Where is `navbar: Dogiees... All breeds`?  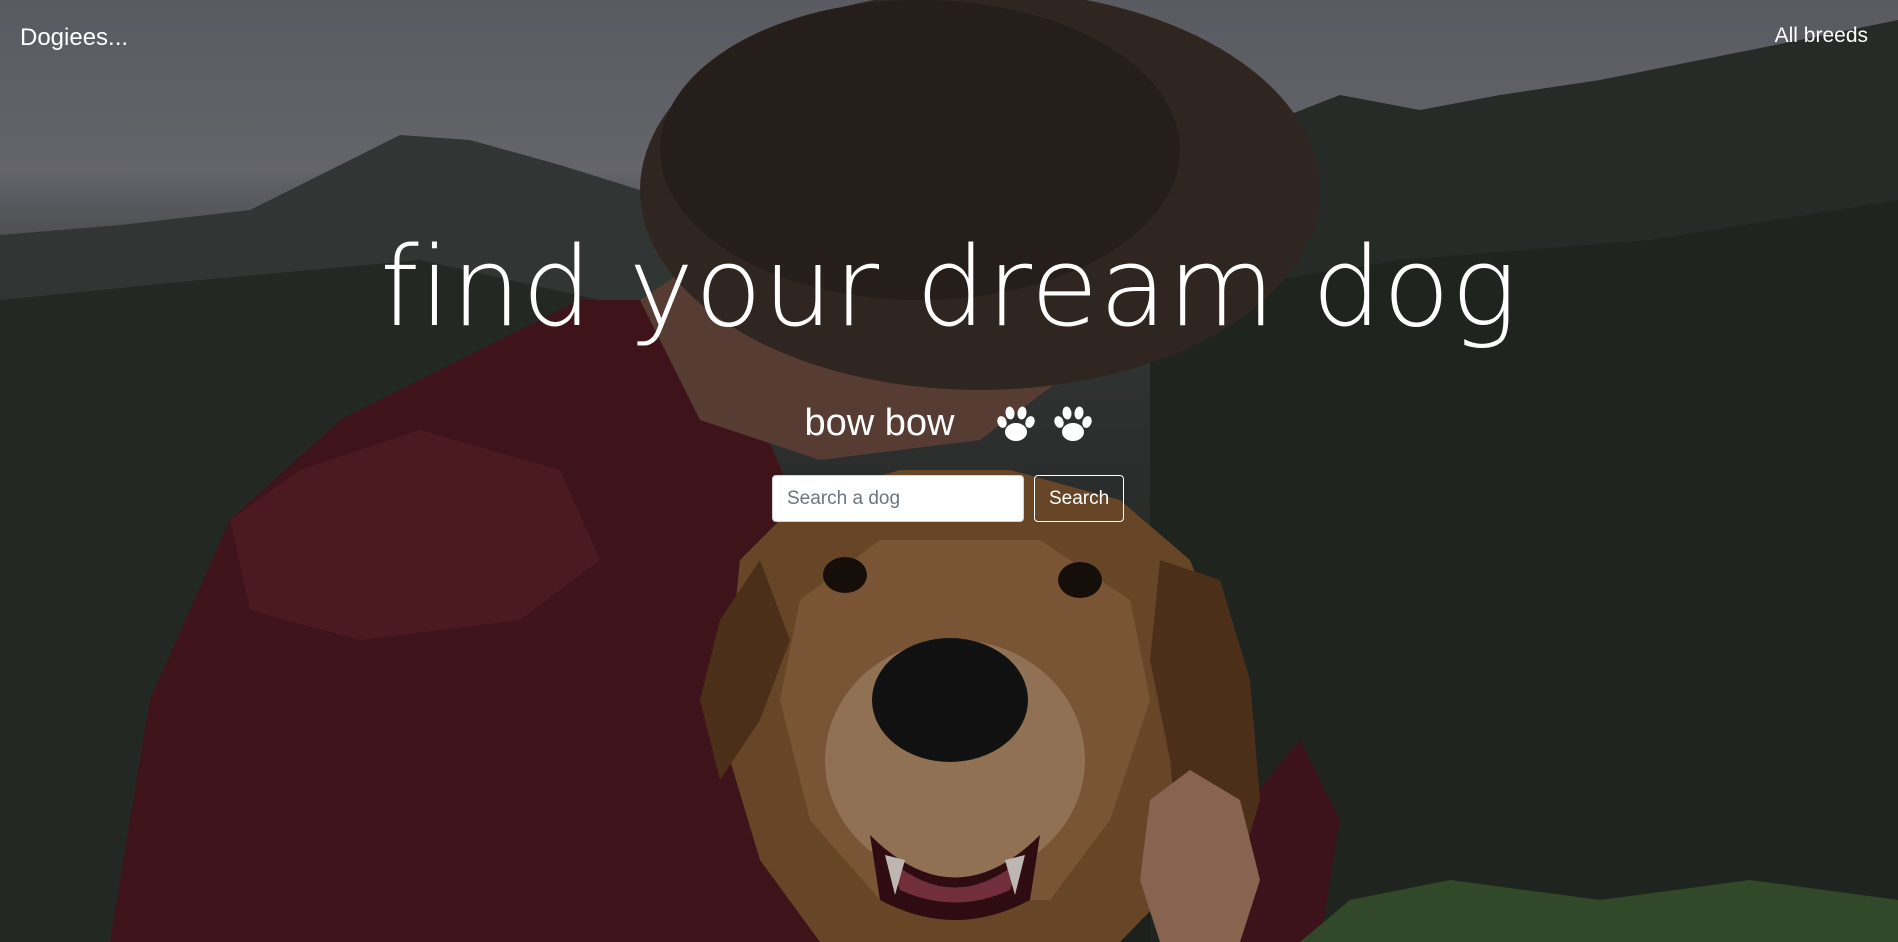
navbar: Dogiees... All breeds is located at coordinates (949, 38).